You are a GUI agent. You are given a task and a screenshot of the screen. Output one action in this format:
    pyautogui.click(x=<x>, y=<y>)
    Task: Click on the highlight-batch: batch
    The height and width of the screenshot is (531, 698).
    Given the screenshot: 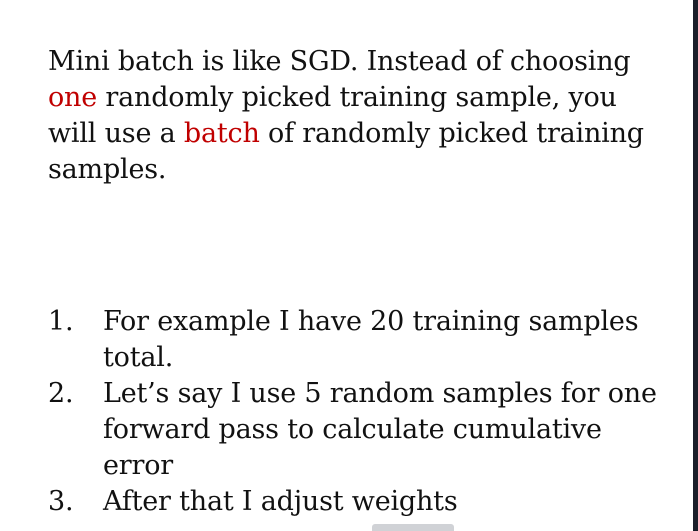 What is the action you would take?
    pyautogui.click(x=221, y=133)
    